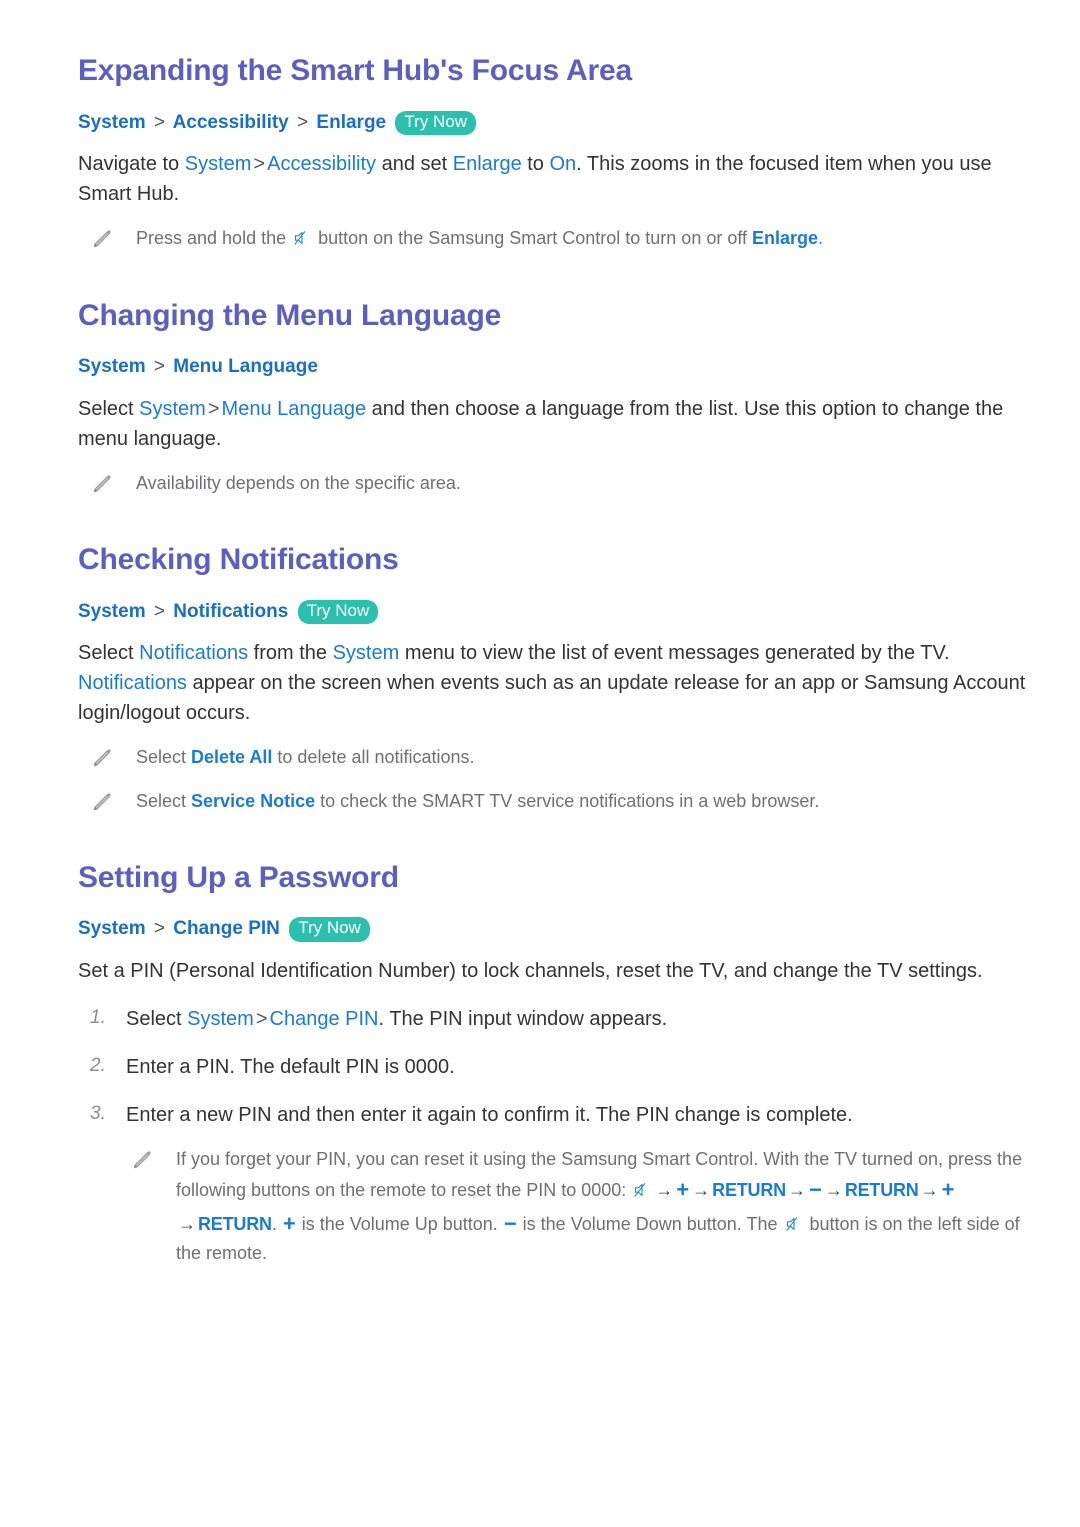 The height and width of the screenshot is (1527, 1080). I want to click on breadcrumb-item-change-pin: Change PIN, so click(226, 928).